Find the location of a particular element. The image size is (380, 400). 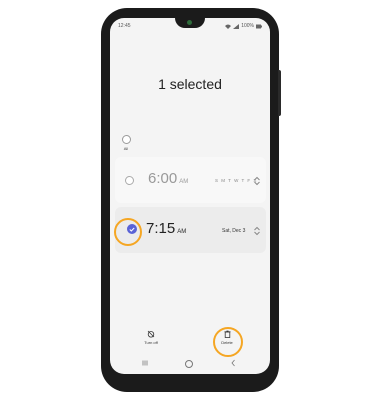

alarm-date: Sat, Dec 3 is located at coordinates (234, 231).